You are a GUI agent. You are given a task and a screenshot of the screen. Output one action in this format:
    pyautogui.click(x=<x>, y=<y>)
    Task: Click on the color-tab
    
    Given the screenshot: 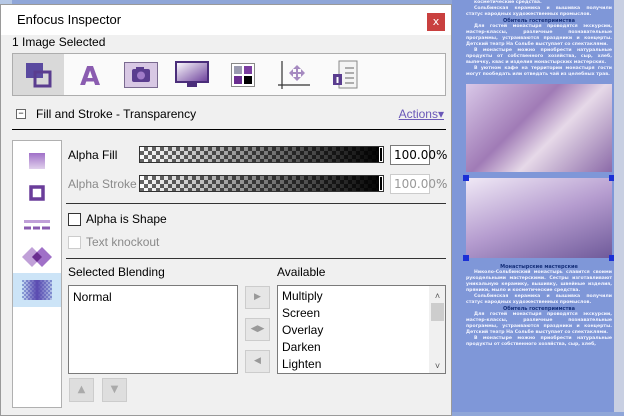 What is the action you would take?
    pyautogui.click(x=242, y=74)
    